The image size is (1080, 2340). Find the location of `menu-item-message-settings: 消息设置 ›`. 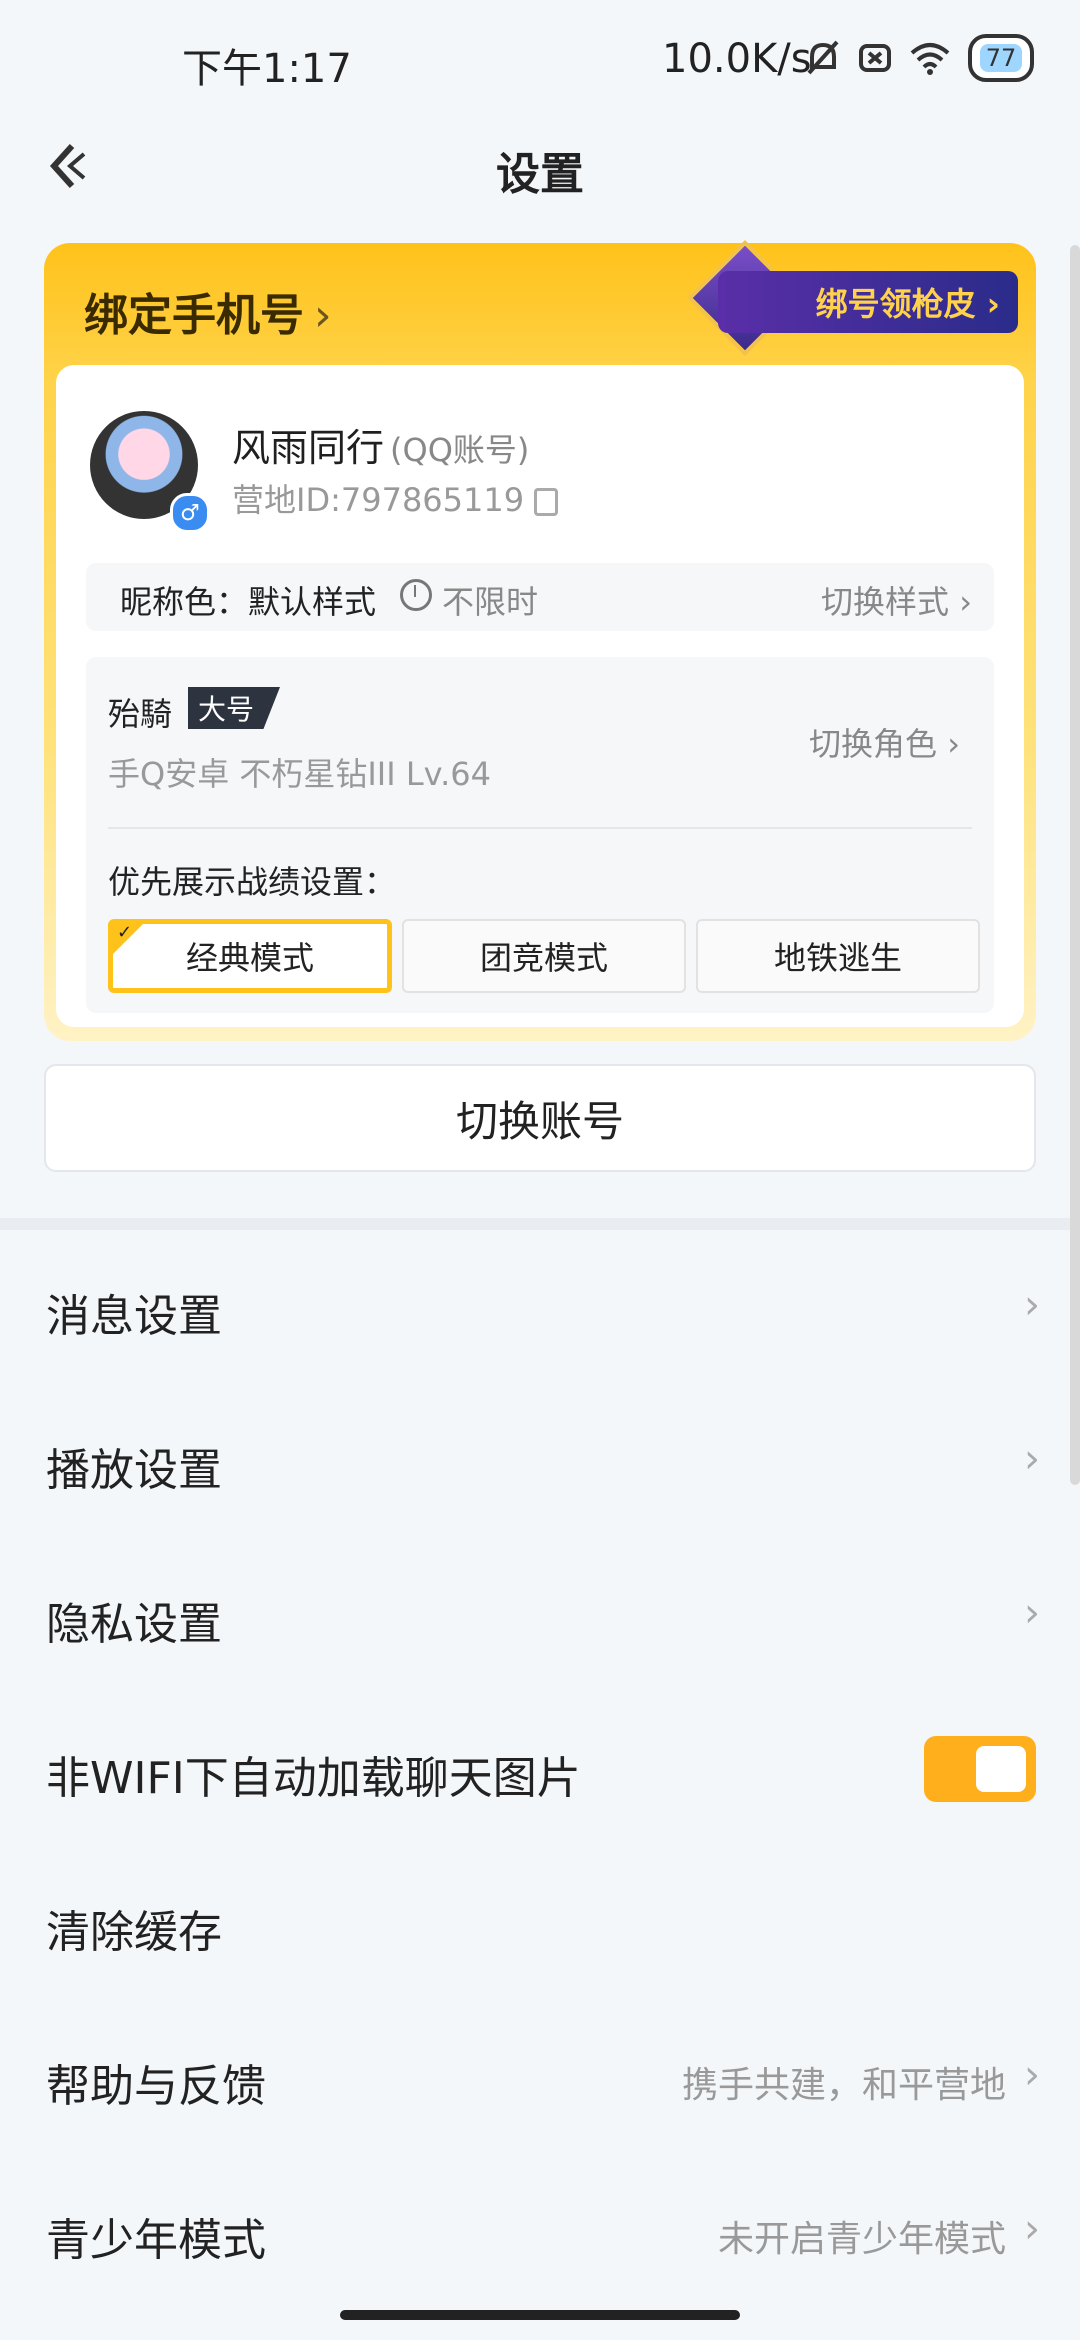

menu-item-message-settings: 消息设置 › is located at coordinates (540, 1307).